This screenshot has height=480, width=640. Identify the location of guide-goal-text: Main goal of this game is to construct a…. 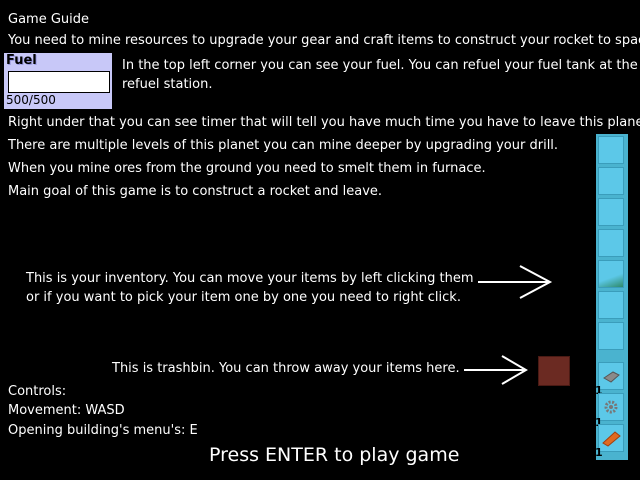
(195, 191).